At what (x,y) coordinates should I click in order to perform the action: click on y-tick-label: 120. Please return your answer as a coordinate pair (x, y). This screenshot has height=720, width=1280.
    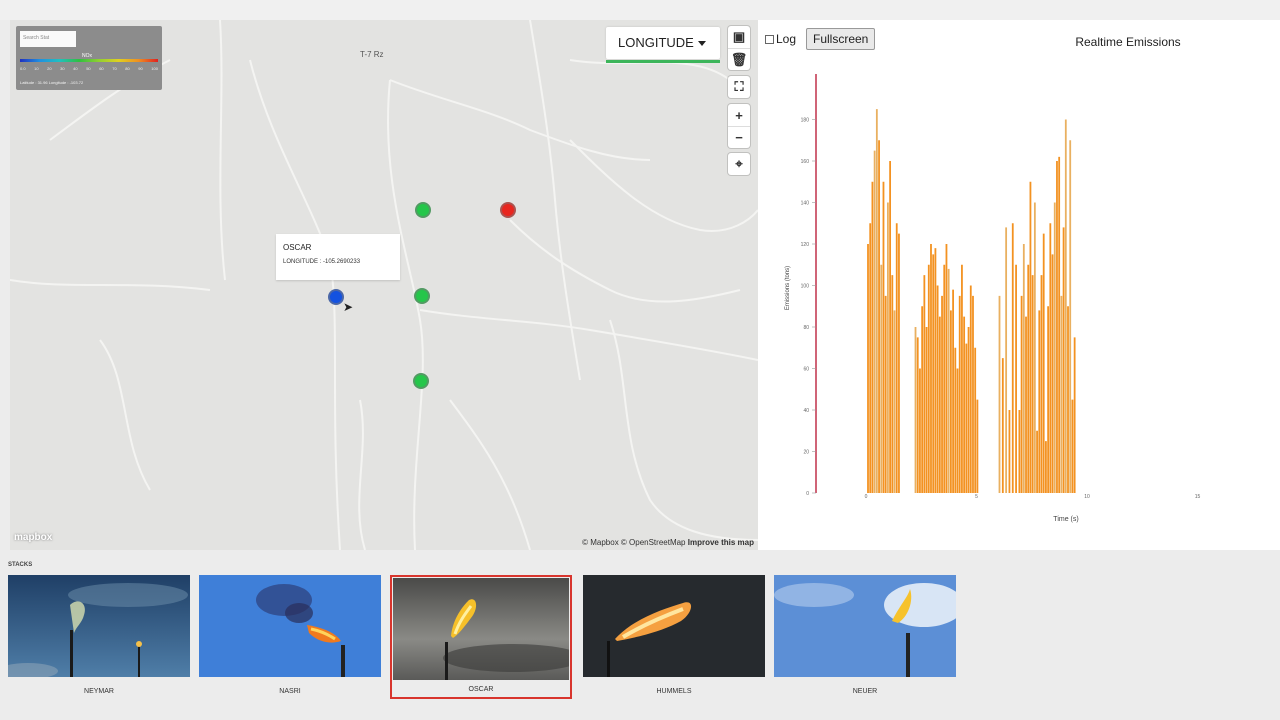
    Looking at the image, I should click on (805, 245).